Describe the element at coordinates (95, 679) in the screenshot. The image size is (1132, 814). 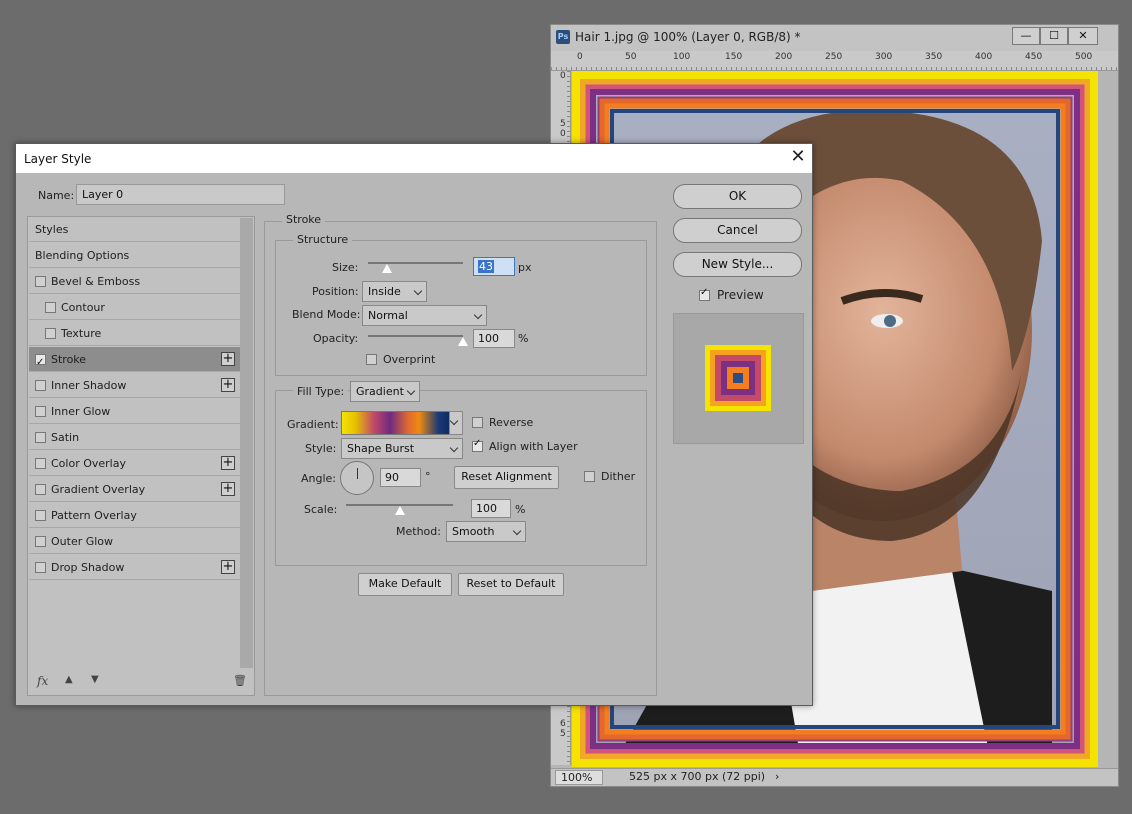
I see `move-down-icon: ▼` at that location.